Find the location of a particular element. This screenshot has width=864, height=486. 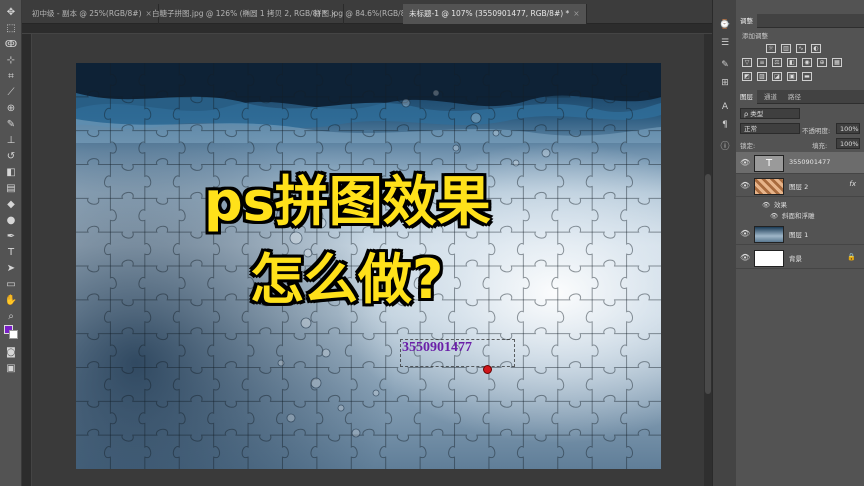

hue-saturation-icon: ≡ is located at coordinates (762, 62).